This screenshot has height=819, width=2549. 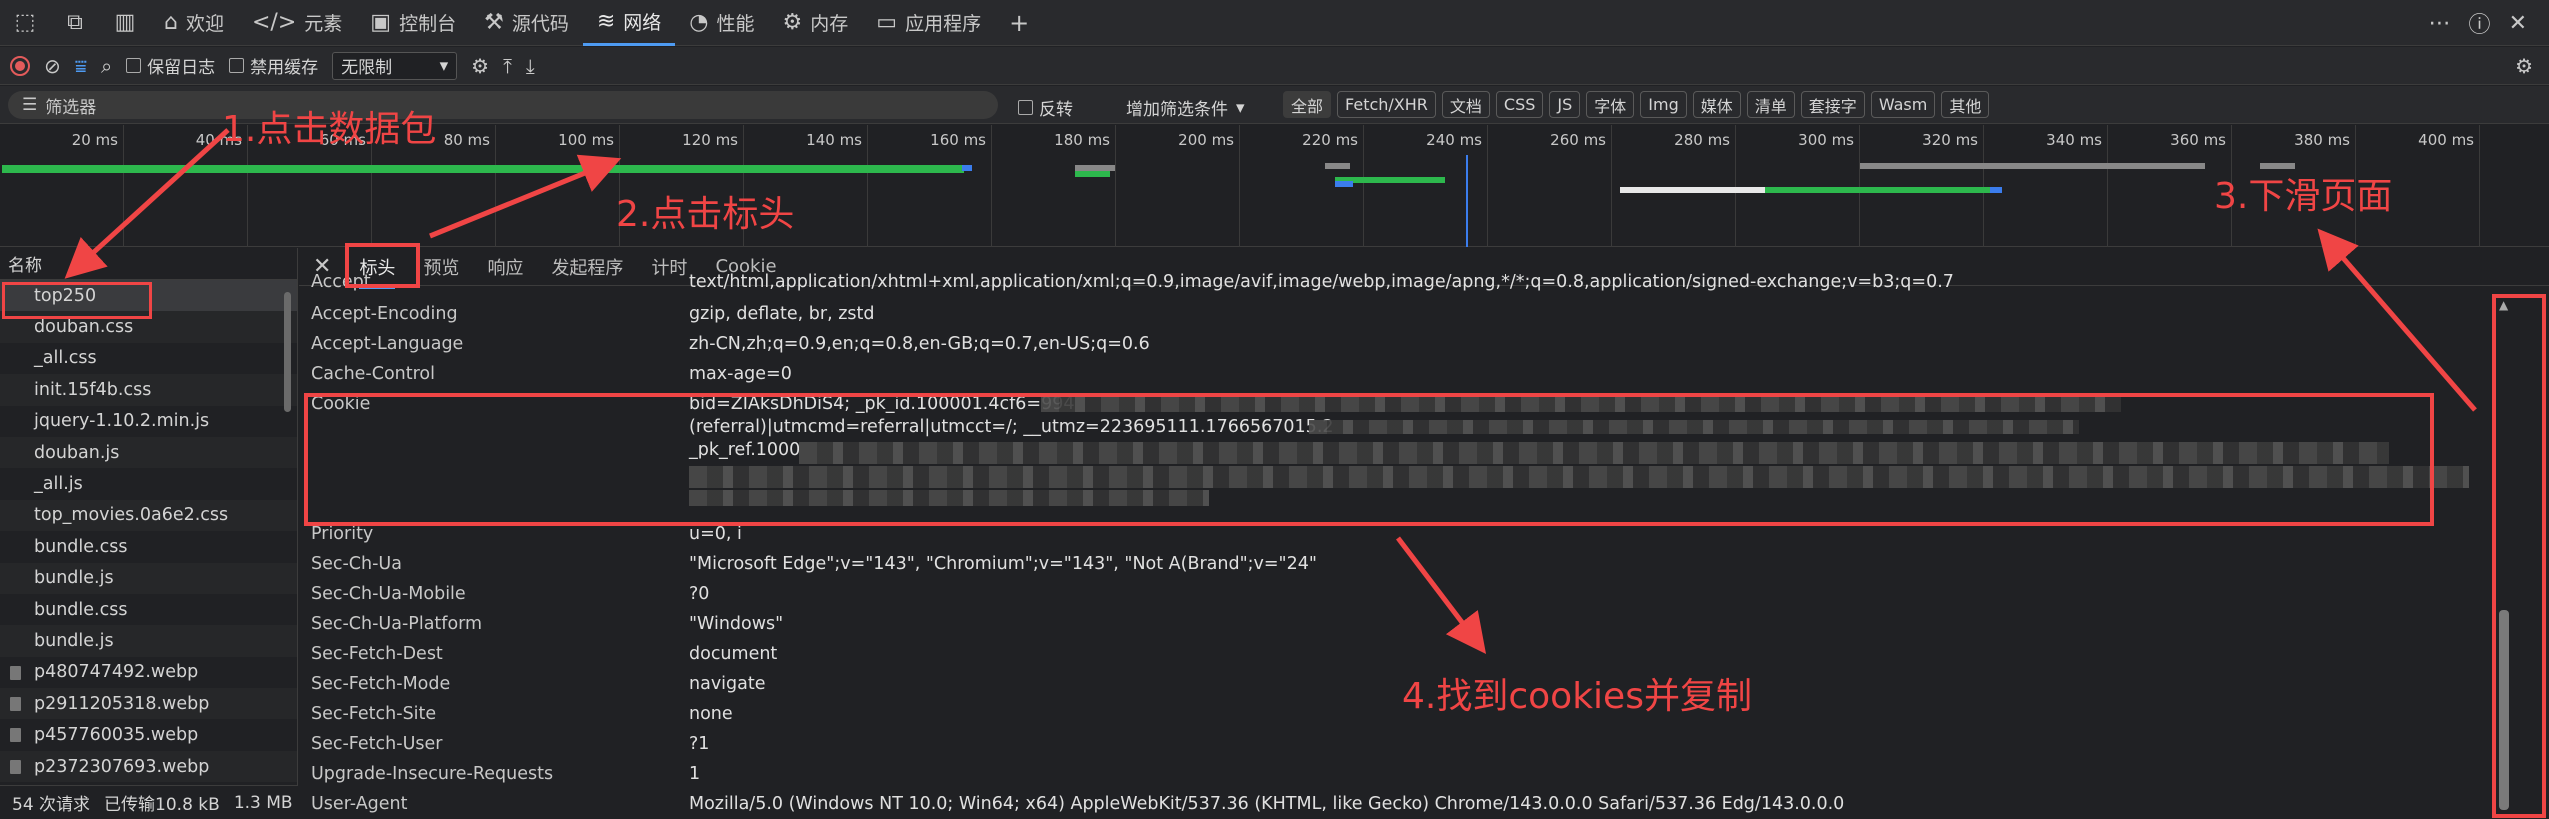 I want to click on request-name: init.15f4b.css, so click(x=93, y=389).